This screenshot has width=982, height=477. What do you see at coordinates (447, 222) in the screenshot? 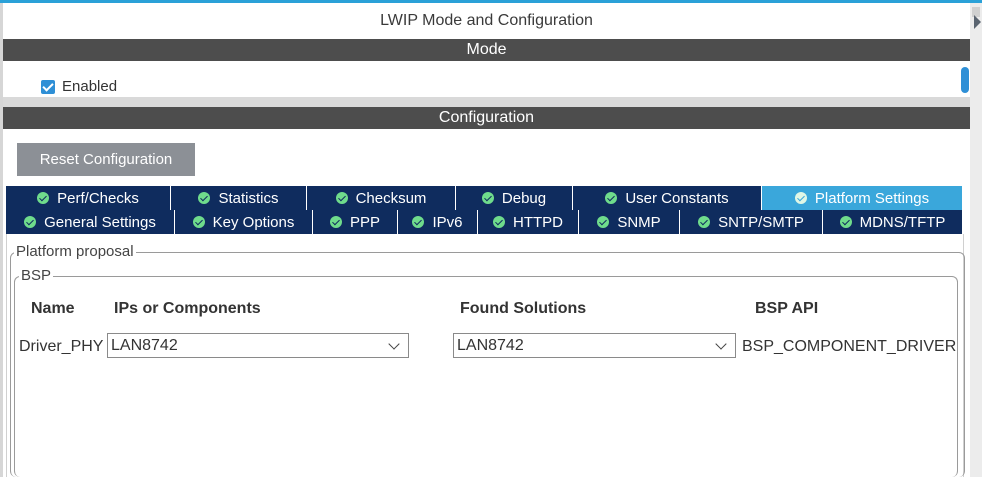
I see `tab-label: IPv6` at bounding box center [447, 222].